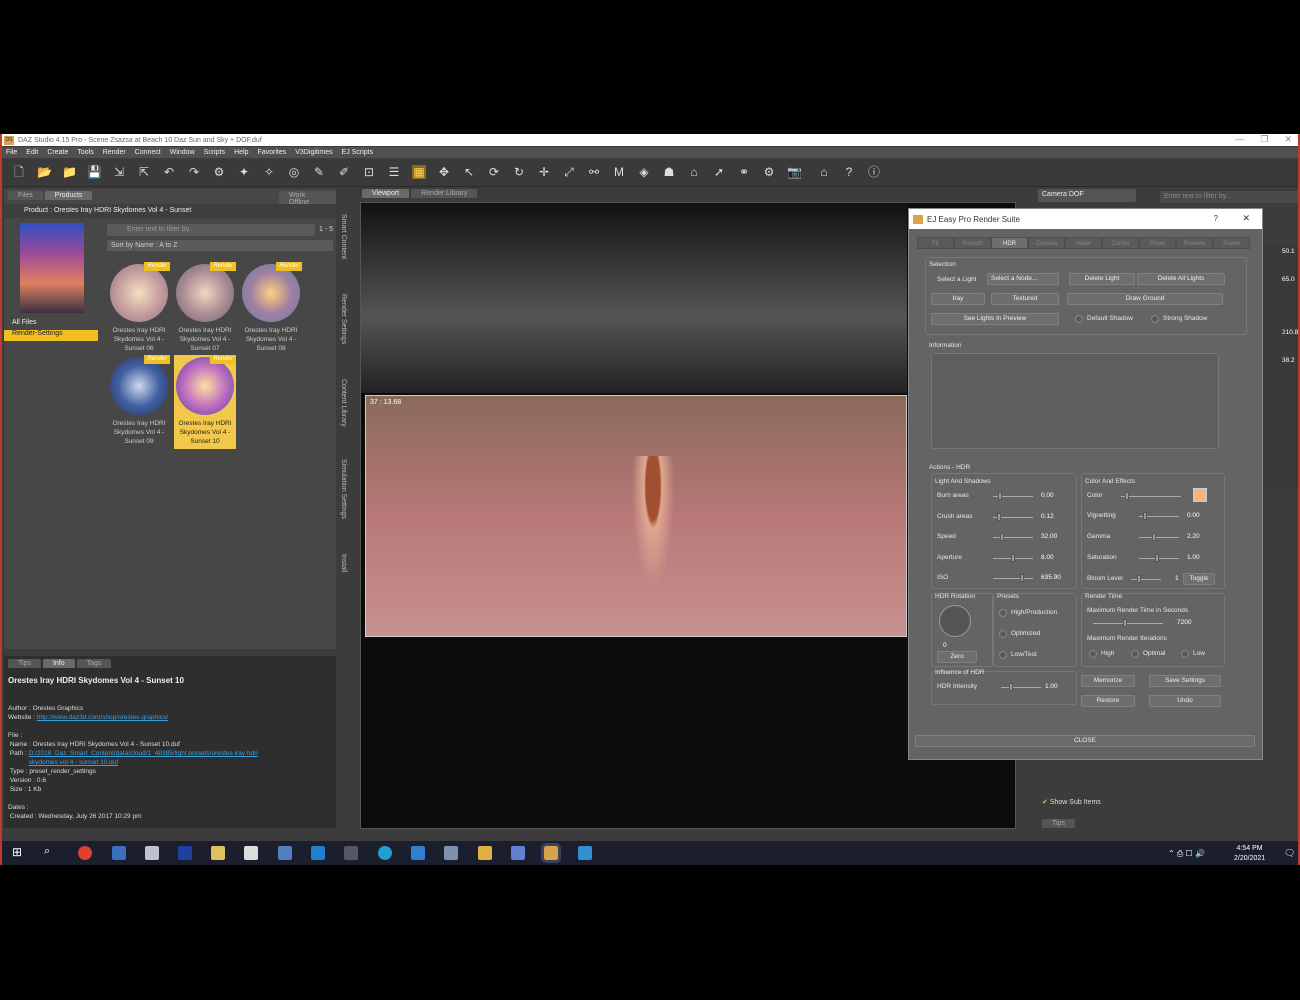 The image size is (1300, 1000). What do you see at coordinates (51, 335) in the screenshot?
I see `folder-render-settings: Render-Settings` at bounding box center [51, 335].